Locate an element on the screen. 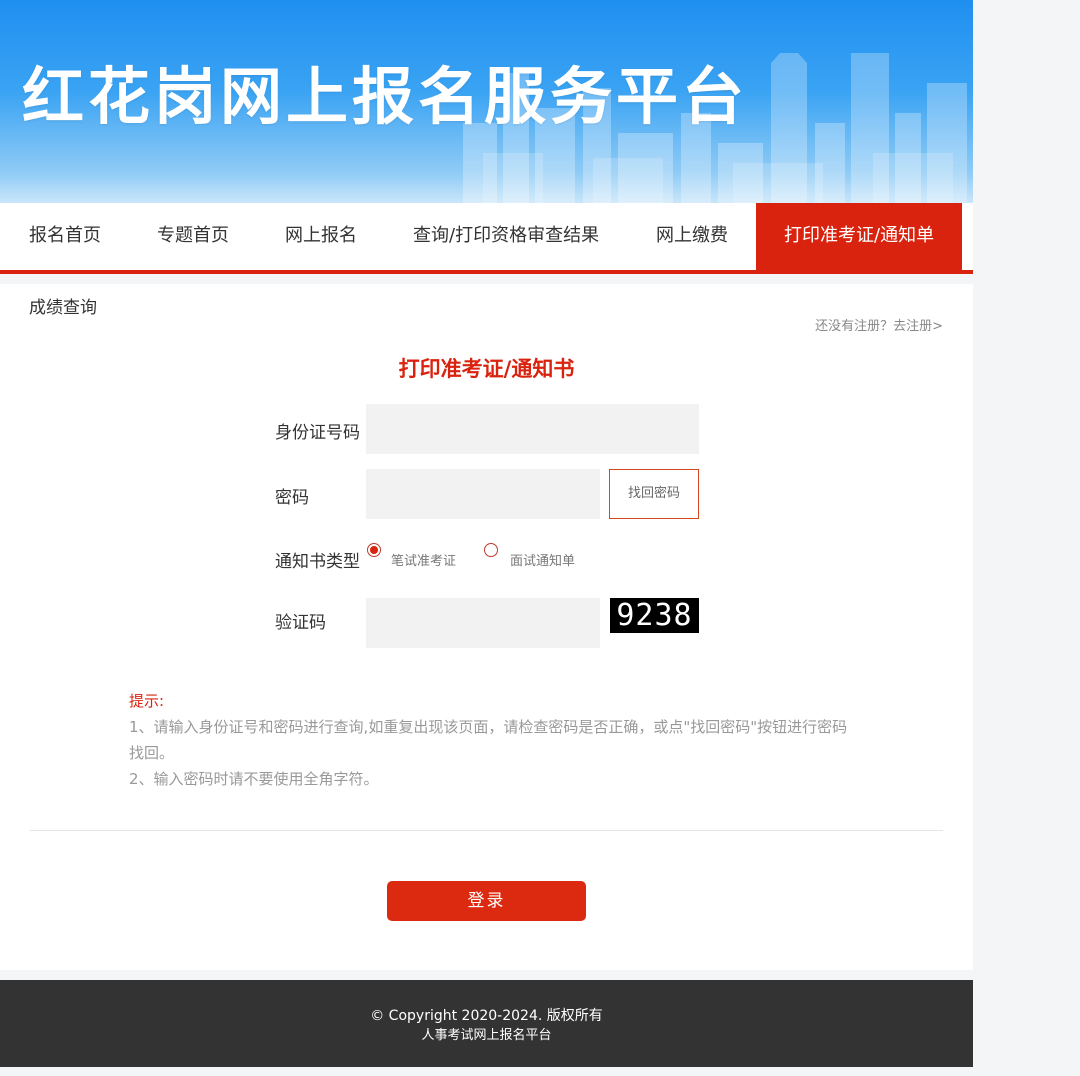  footer: © Copyright 2020-2024. 版权所有 人事考试网上报名平台 is located at coordinates (486, 1023).